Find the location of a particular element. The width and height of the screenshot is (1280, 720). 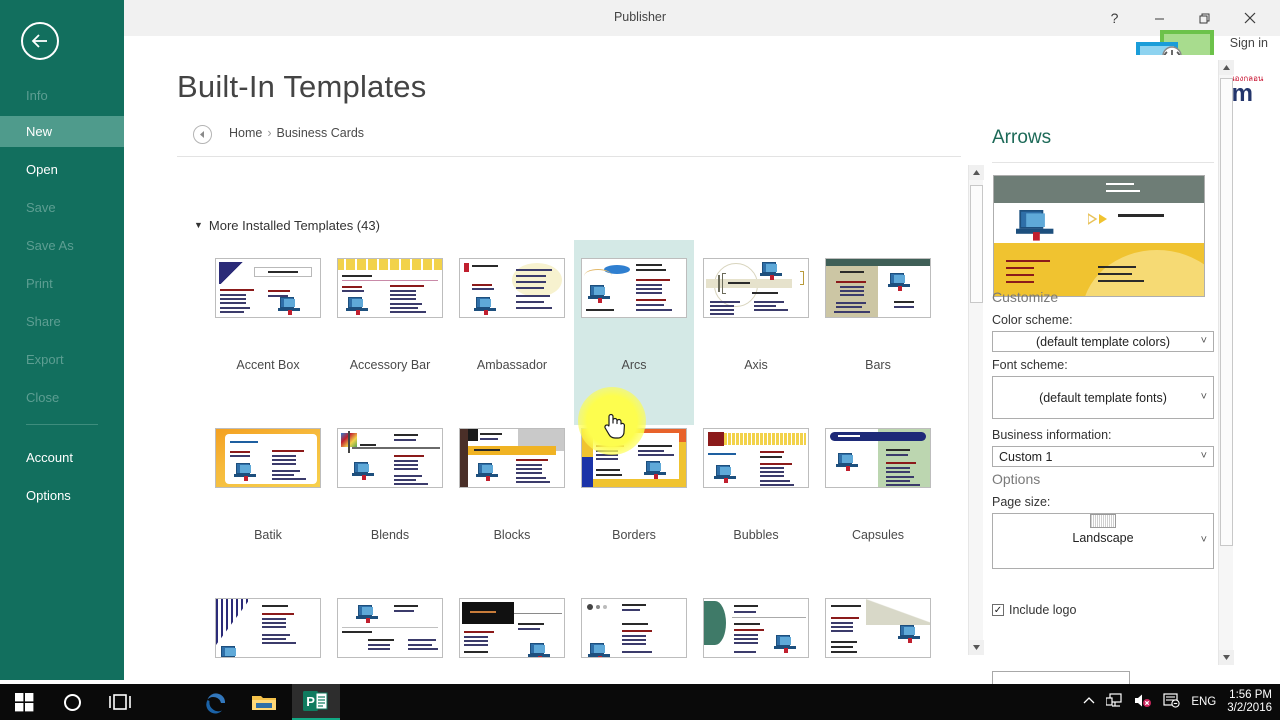

group-header-more-installed: ▼ More Installed Templates (43) is located at coordinates (287, 225).